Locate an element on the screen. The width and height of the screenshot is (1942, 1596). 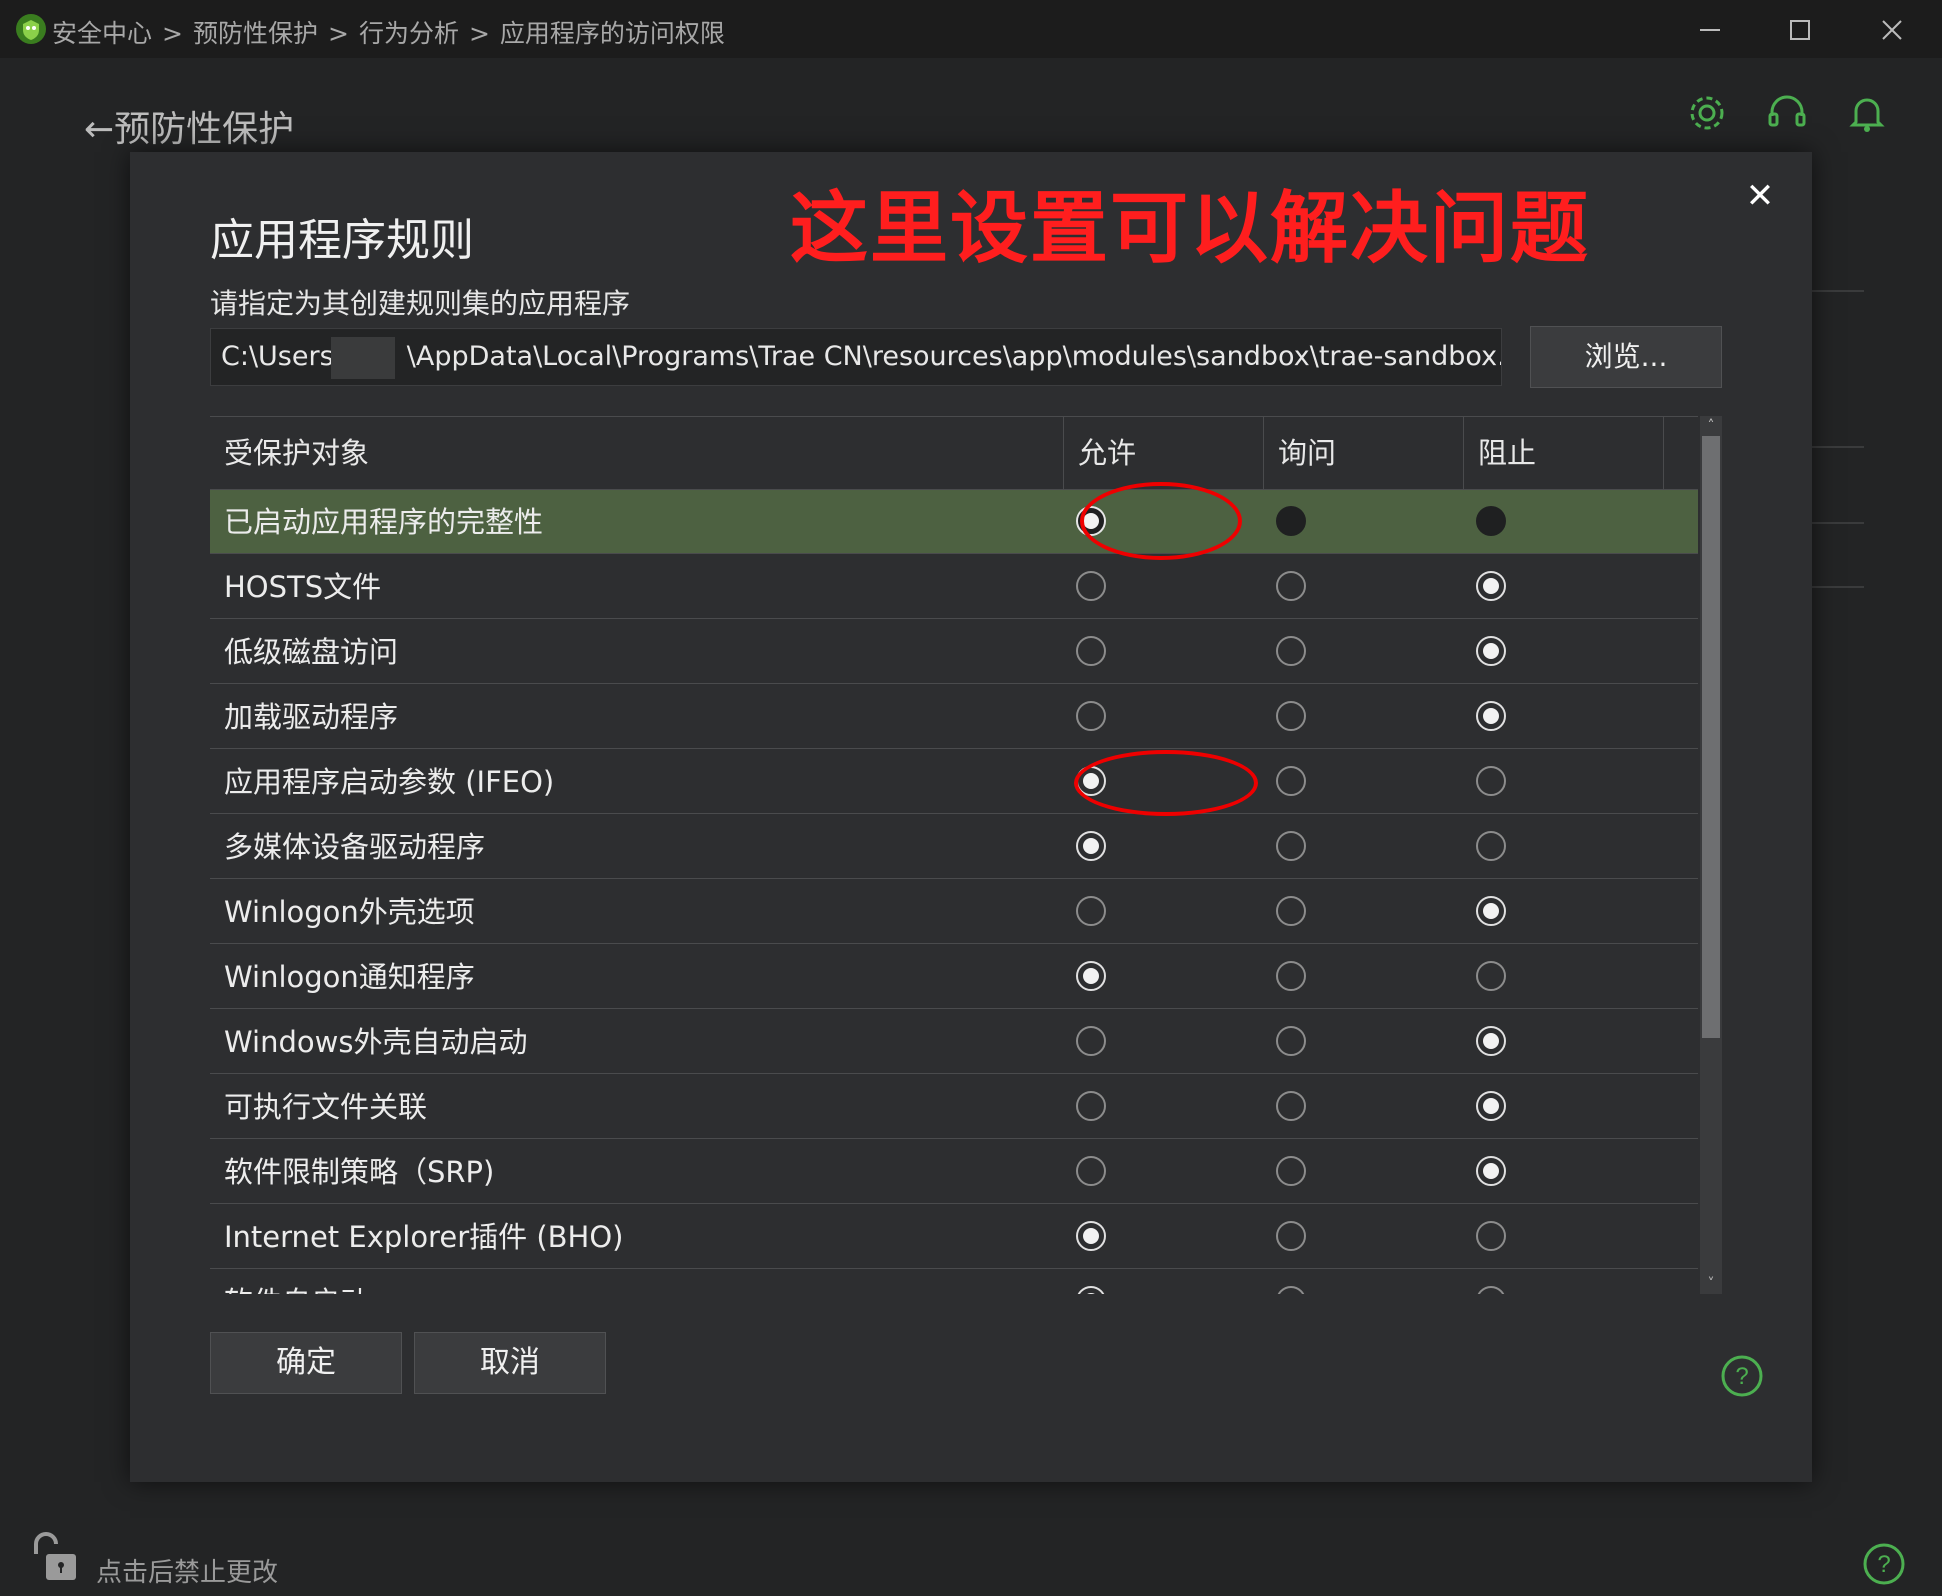
table-scrollbar: ˄ ˅ is located at coordinates (1711, 855).